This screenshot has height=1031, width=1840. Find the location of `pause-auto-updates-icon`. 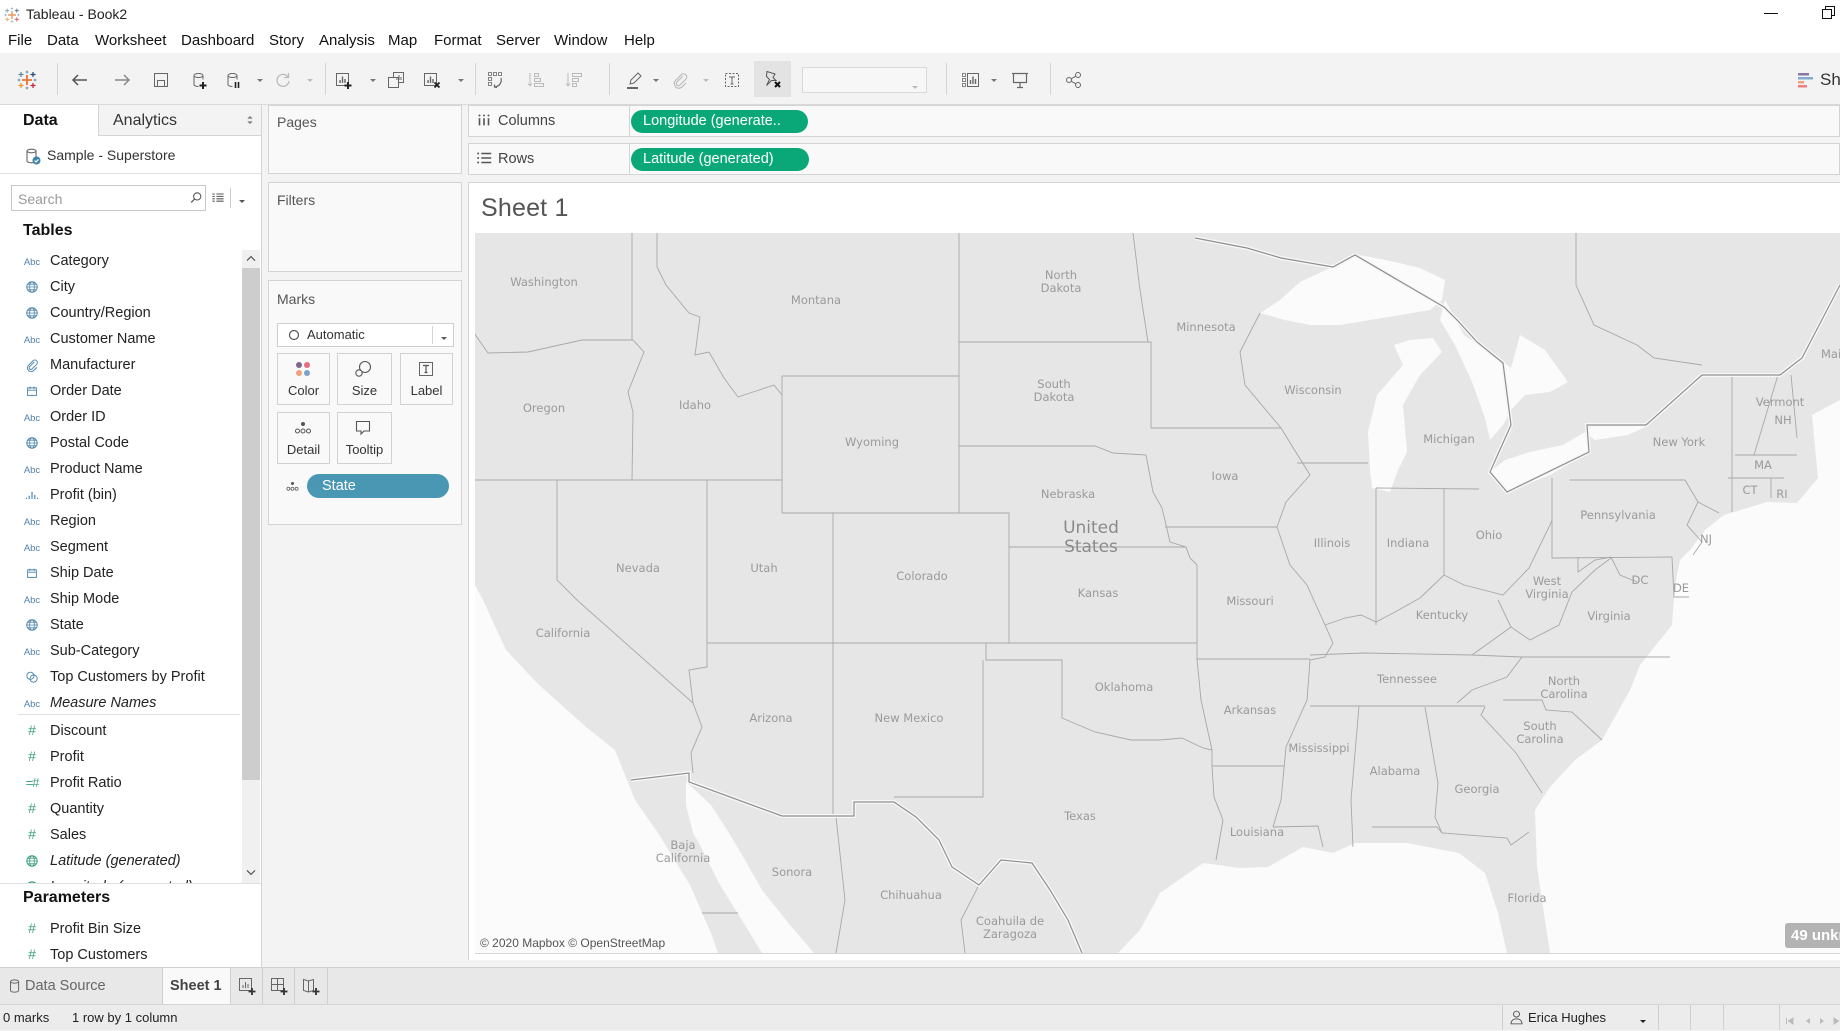

pause-auto-updates-icon is located at coordinates (233, 80).